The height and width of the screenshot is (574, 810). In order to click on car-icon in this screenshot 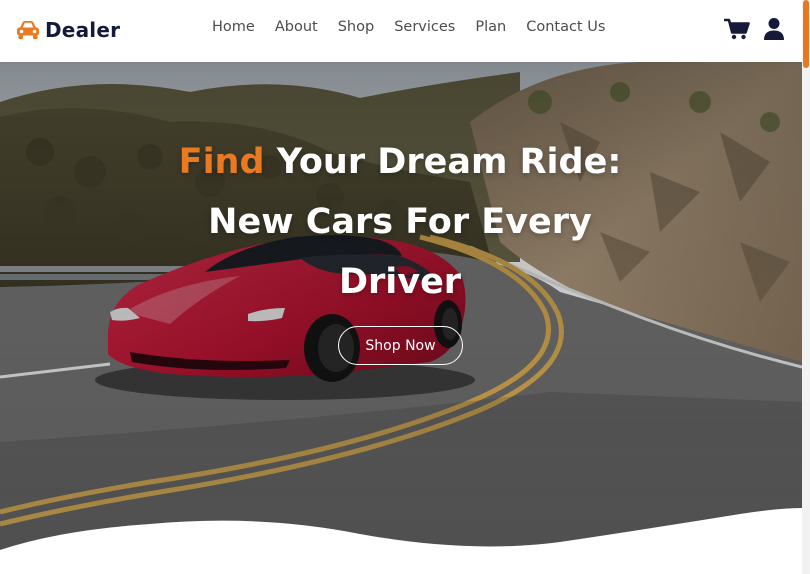, I will do `click(28, 30)`.